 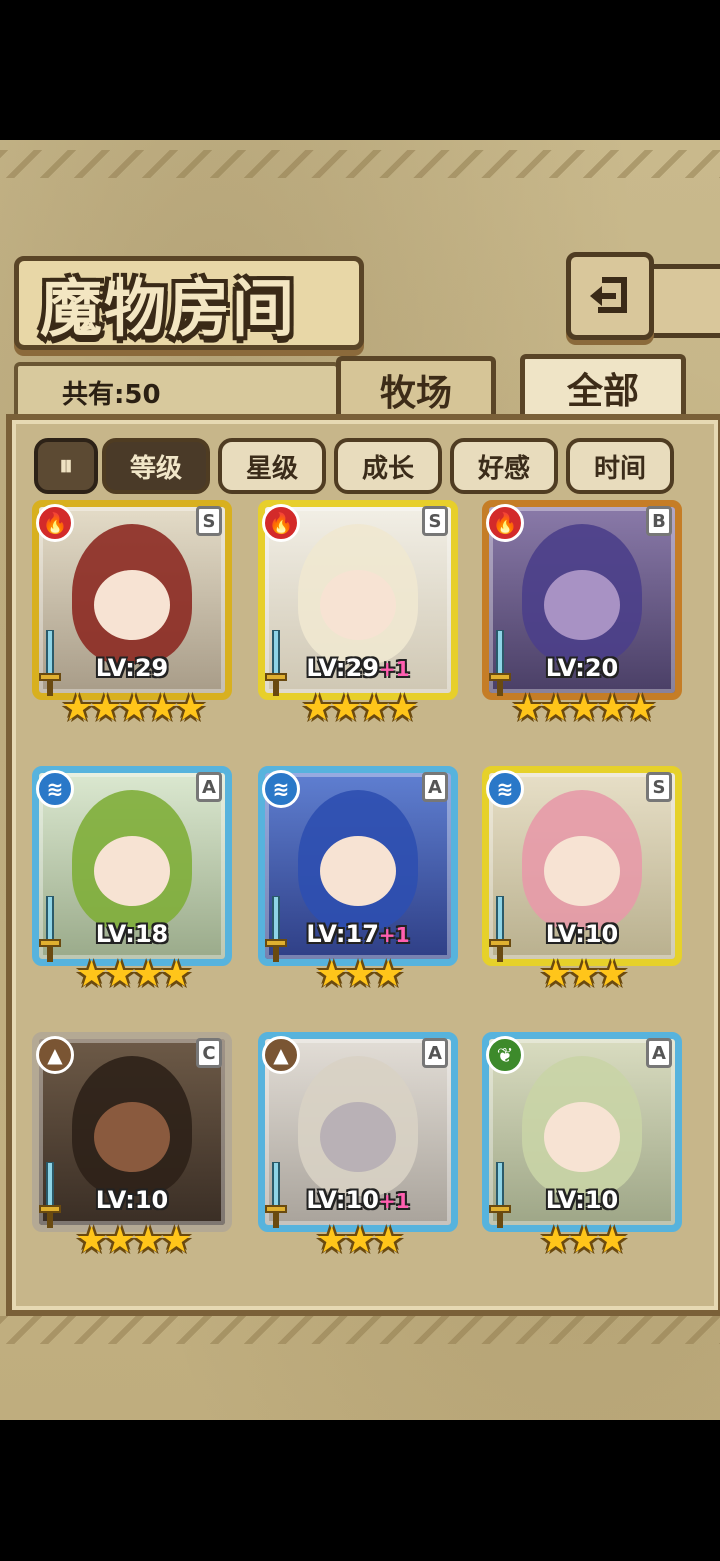 I want to click on monster-card: ≋ S LV:10 ★★★, so click(x=582, y=884).